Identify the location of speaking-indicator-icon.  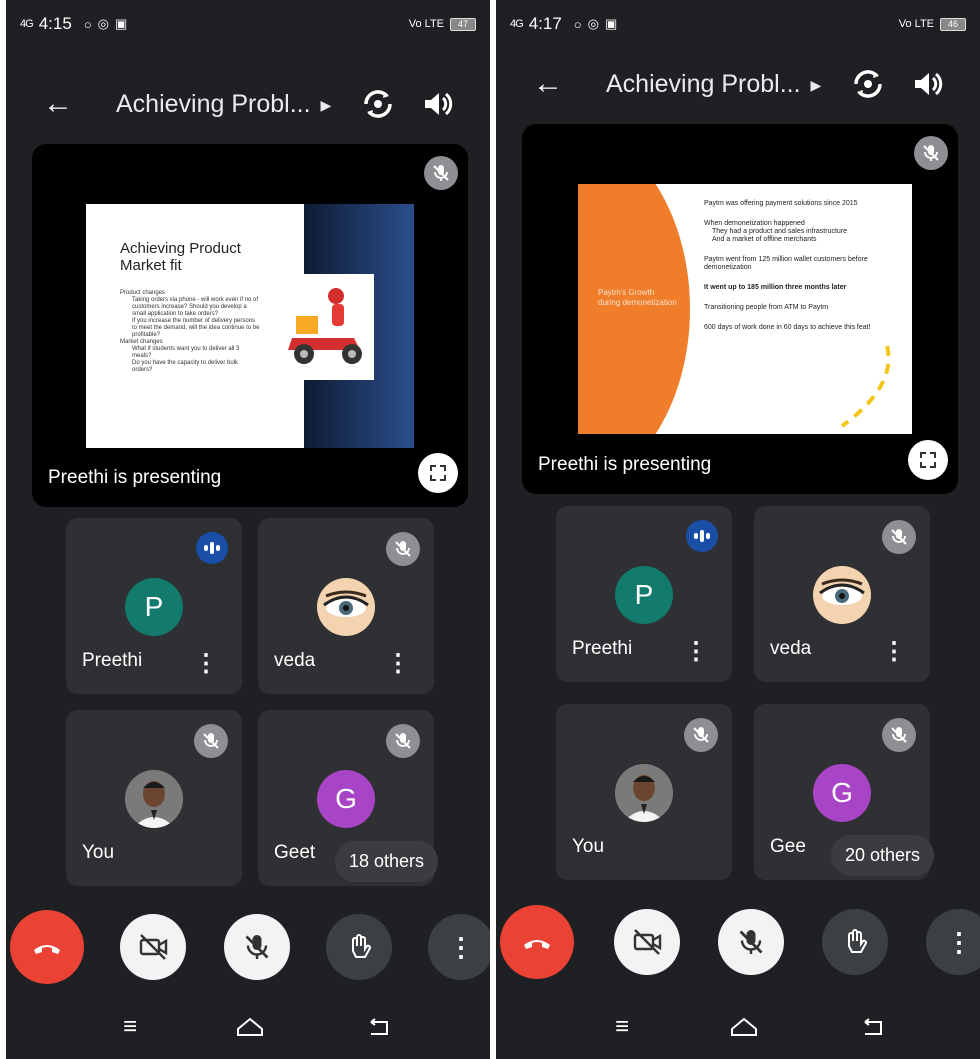
(702, 536).